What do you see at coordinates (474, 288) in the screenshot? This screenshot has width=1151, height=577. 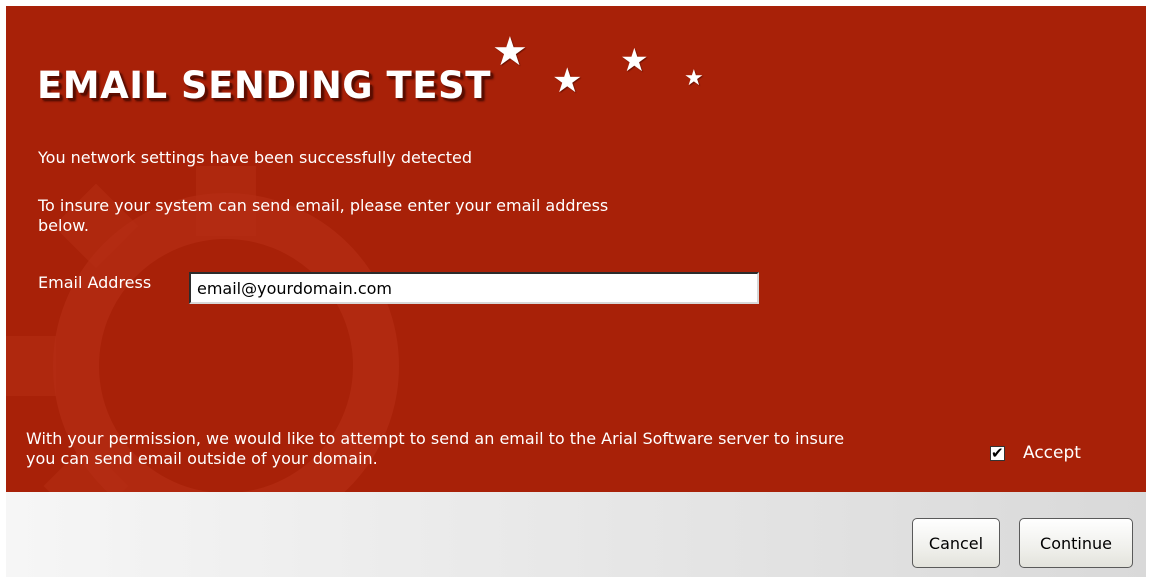 I see `email-field` at bounding box center [474, 288].